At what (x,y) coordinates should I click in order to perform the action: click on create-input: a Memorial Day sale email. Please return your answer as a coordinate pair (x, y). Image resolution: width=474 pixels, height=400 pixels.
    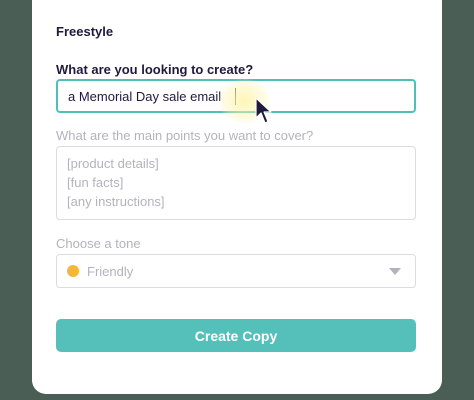
    Looking at the image, I should click on (236, 101).